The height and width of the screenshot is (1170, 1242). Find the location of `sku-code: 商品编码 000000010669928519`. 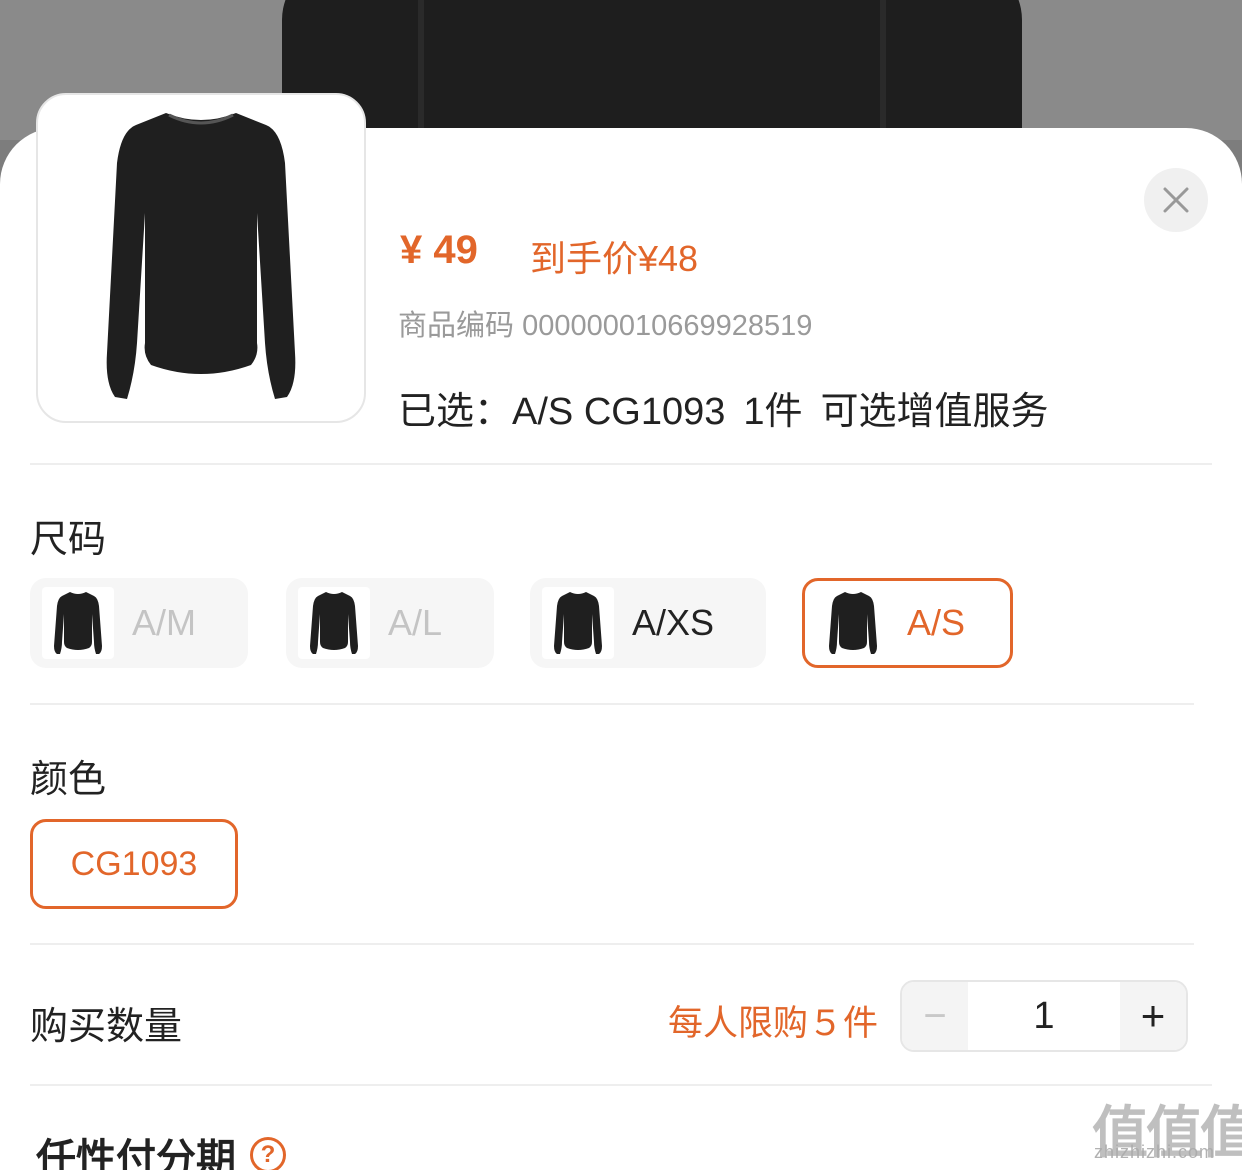

sku-code: 商品编码 000000010669928519 is located at coordinates (605, 323).